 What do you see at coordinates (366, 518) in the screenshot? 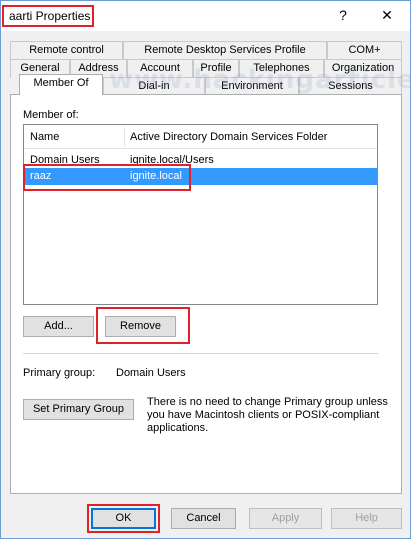
I see `help-button: Help` at bounding box center [366, 518].